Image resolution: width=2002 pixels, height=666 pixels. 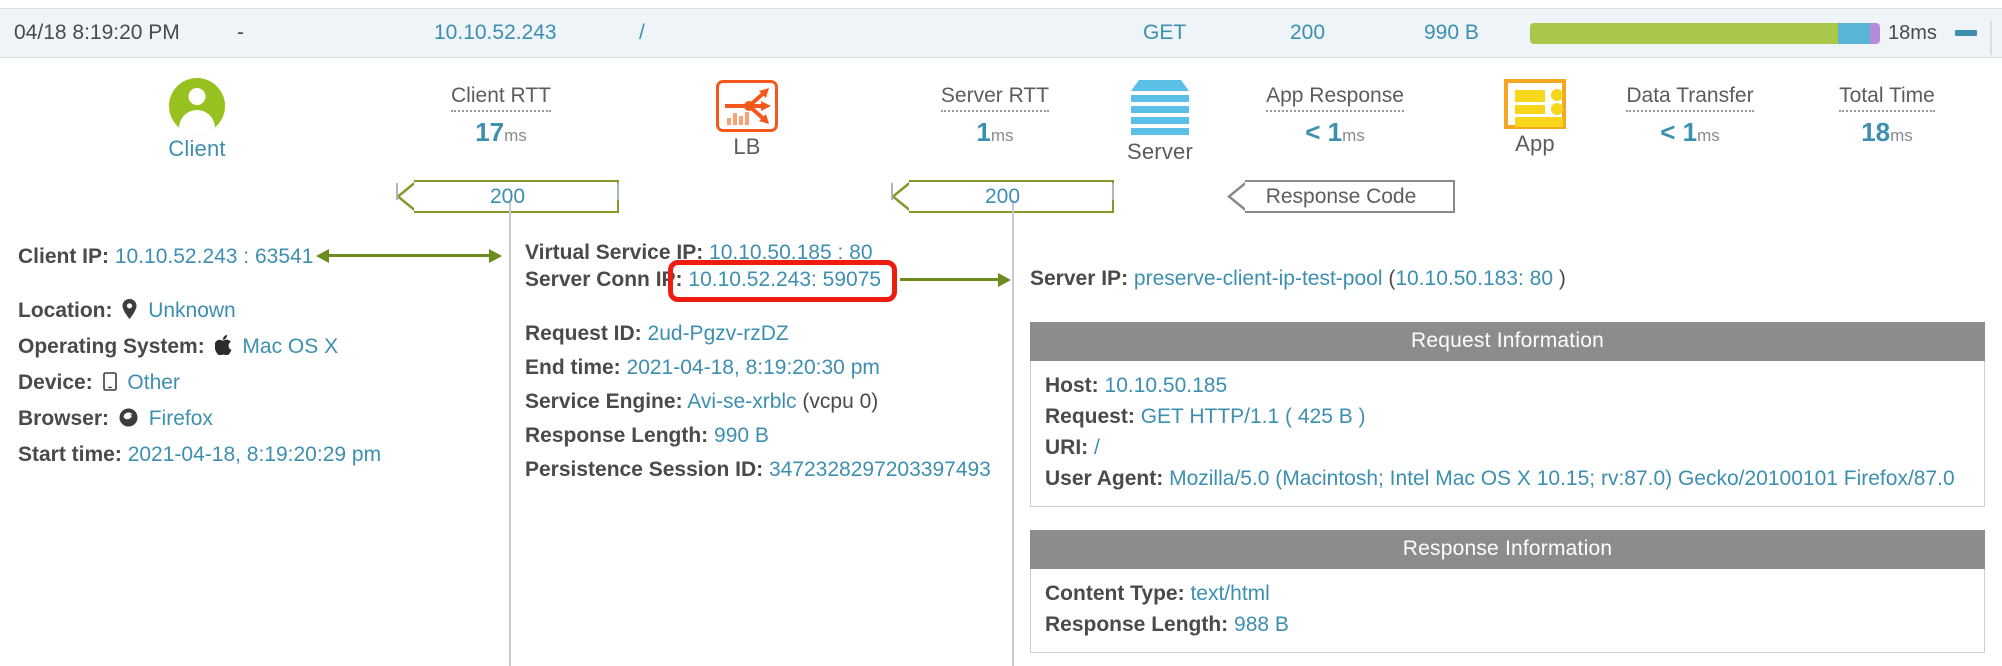 I want to click on client-browser-label: Browser:, so click(x=64, y=418).